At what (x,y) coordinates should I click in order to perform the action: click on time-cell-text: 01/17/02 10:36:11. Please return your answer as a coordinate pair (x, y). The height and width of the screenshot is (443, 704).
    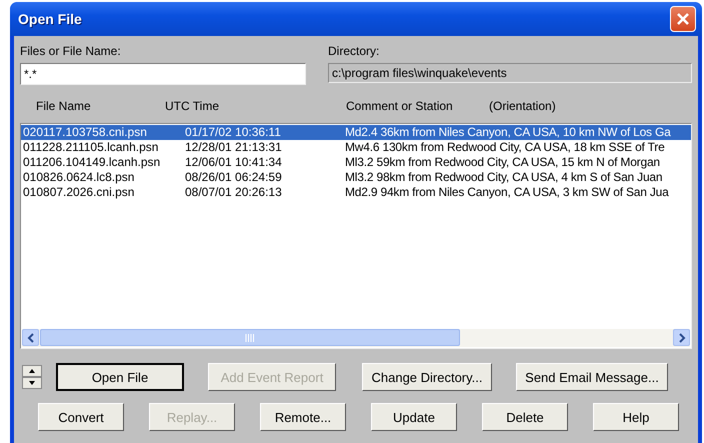
    Looking at the image, I should click on (233, 132).